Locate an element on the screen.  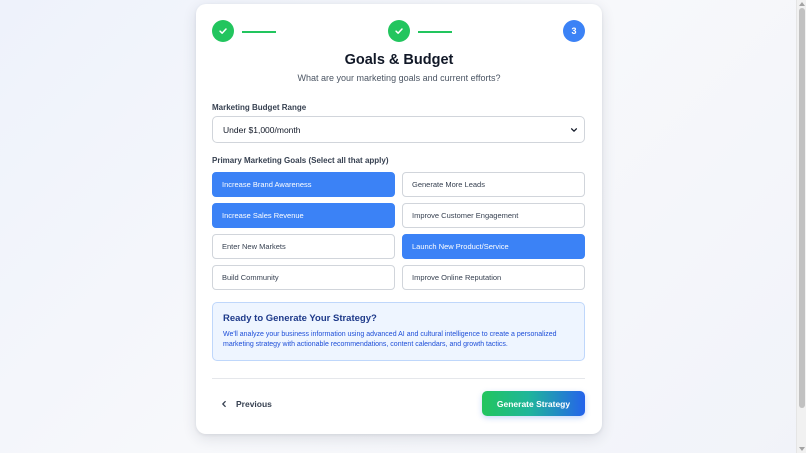
chevron-left-icon is located at coordinates (224, 403).